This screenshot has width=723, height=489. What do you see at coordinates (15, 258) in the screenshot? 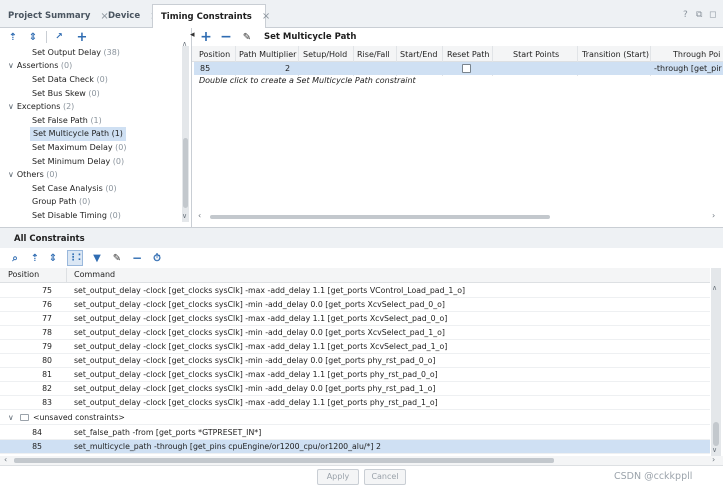
I see `search-icon: ⌕` at bounding box center [15, 258].